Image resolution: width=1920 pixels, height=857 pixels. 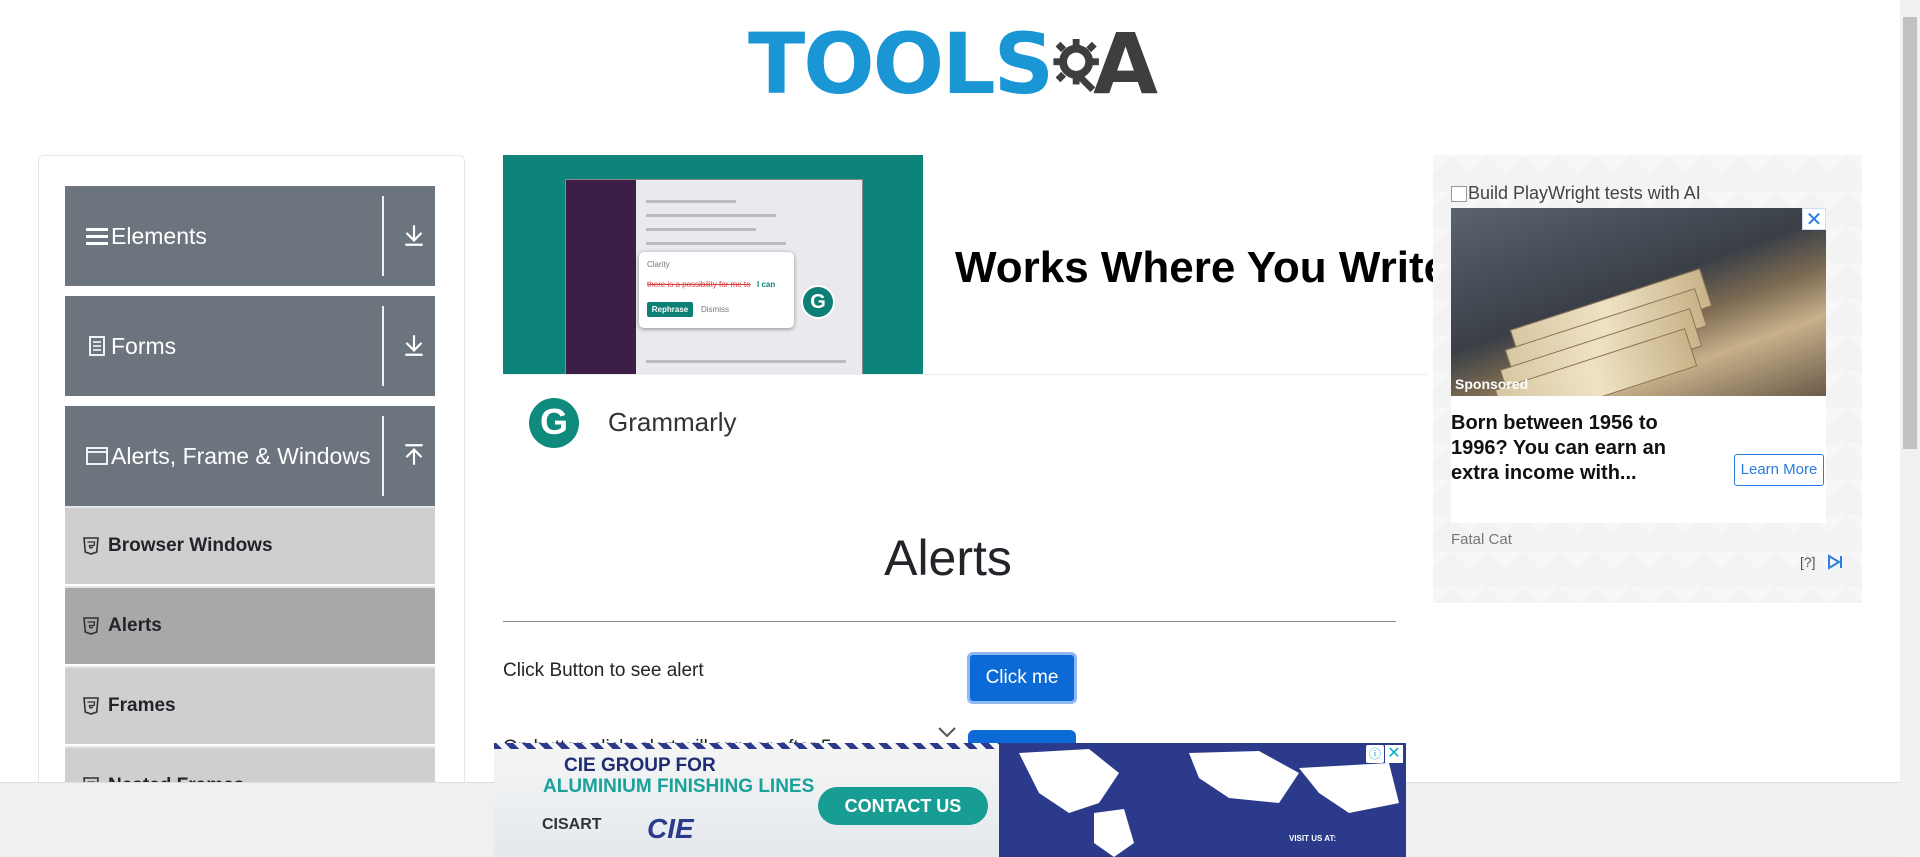 I want to click on ad-help-link: [?], so click(x=1808, y=562).